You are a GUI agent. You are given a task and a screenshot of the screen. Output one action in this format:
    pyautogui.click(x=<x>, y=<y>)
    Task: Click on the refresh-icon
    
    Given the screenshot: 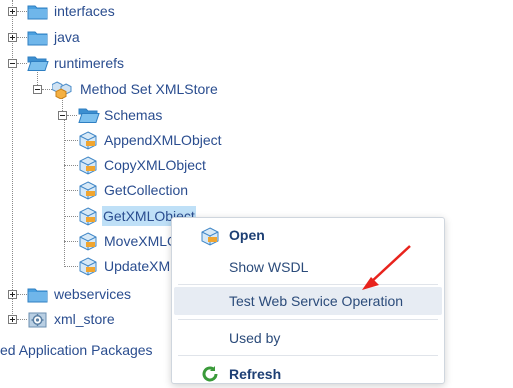 What is the action you would take?
    pyautogui.click(x=210, y=375)
    